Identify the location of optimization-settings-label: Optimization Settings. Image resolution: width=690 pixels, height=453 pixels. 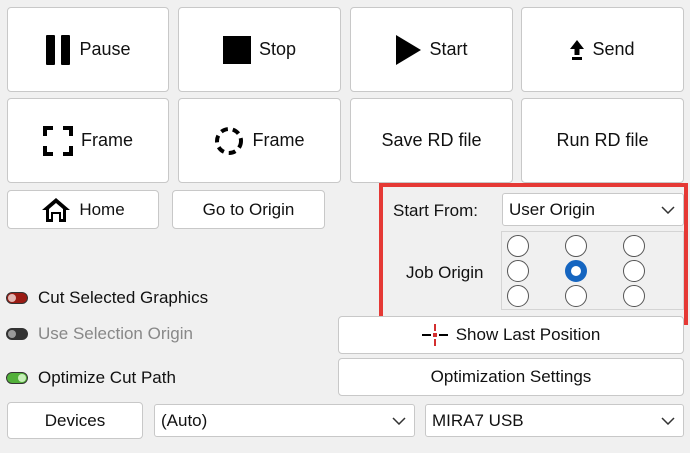
(511, 376).